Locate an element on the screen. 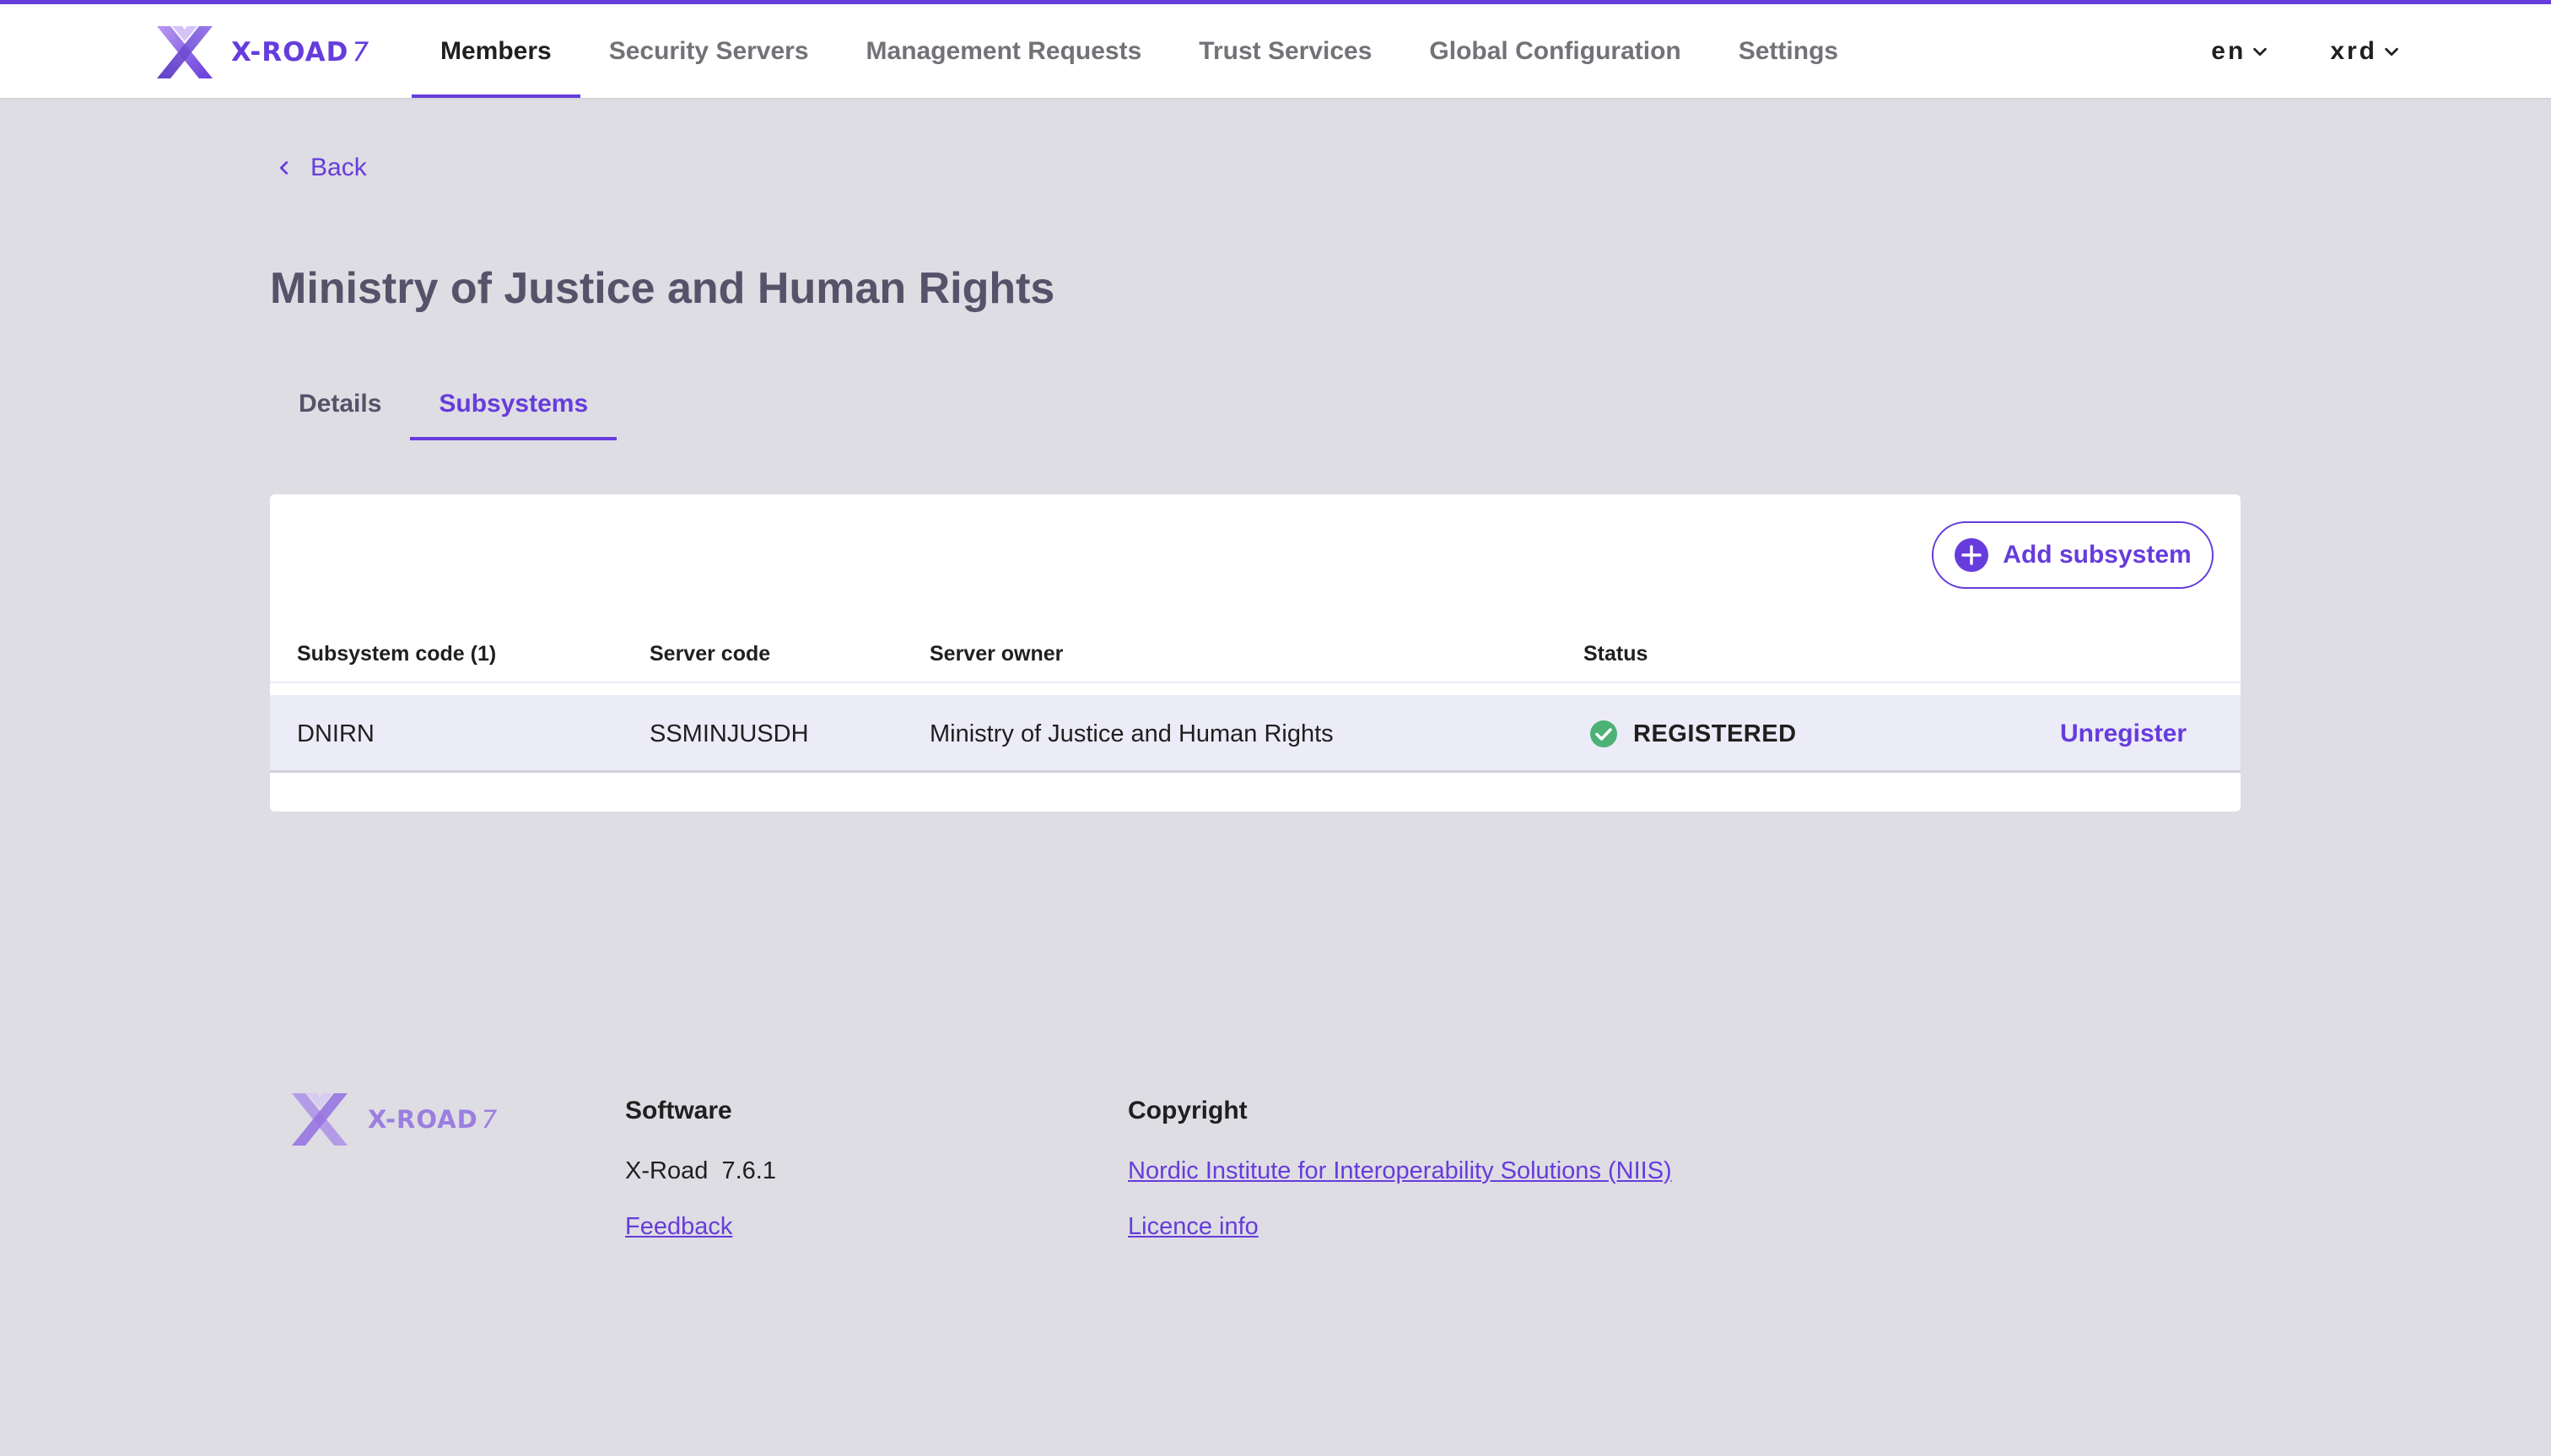  language-dropdown: en is located at coordinates (2240, 52).